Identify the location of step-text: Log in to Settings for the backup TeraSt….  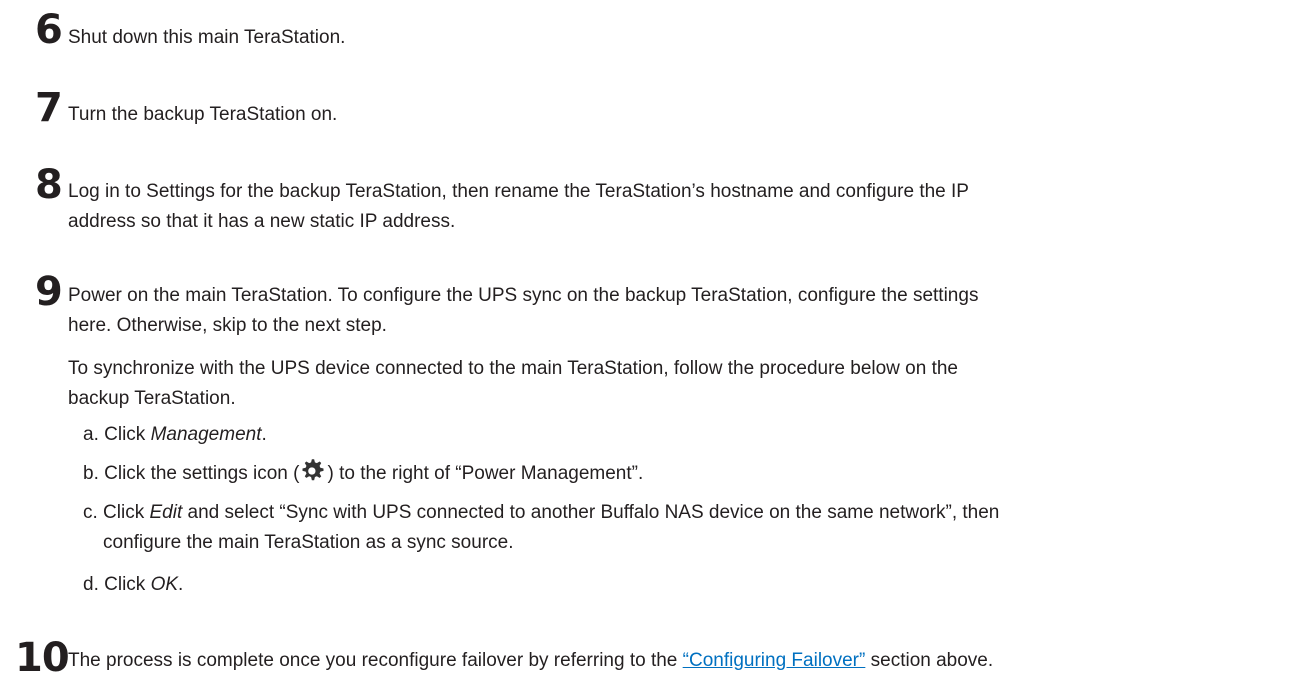
(668, 207).